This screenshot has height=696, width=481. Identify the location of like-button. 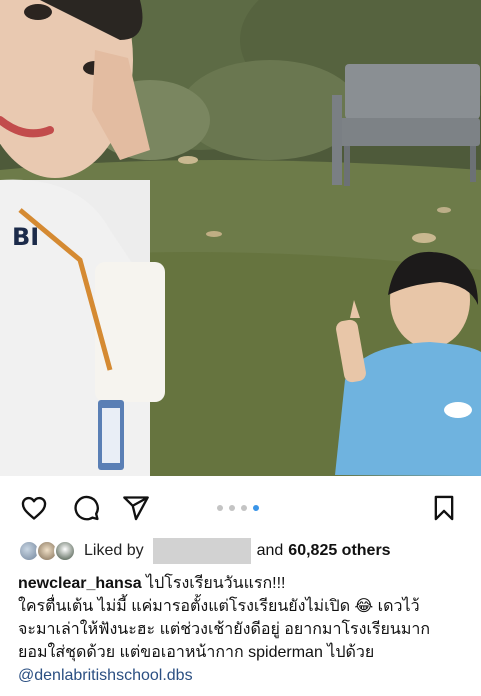
(34, 508).